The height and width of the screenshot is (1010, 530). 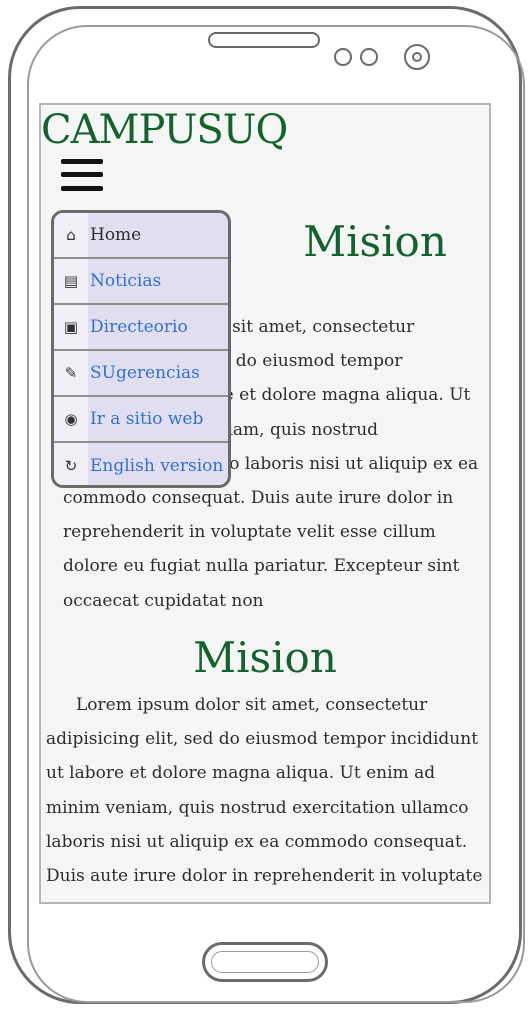 I want to click on menu-item-label: SUgerencias, so click(x=145, y=373).